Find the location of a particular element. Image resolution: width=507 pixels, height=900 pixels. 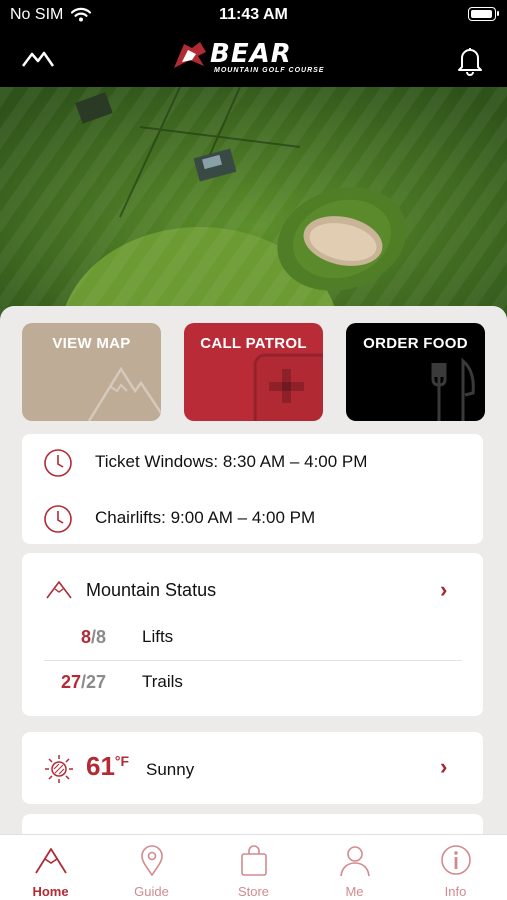

brand-logo: BEAR MOUNTAIN GOLF COURSE is located at coordinates (254, 58).